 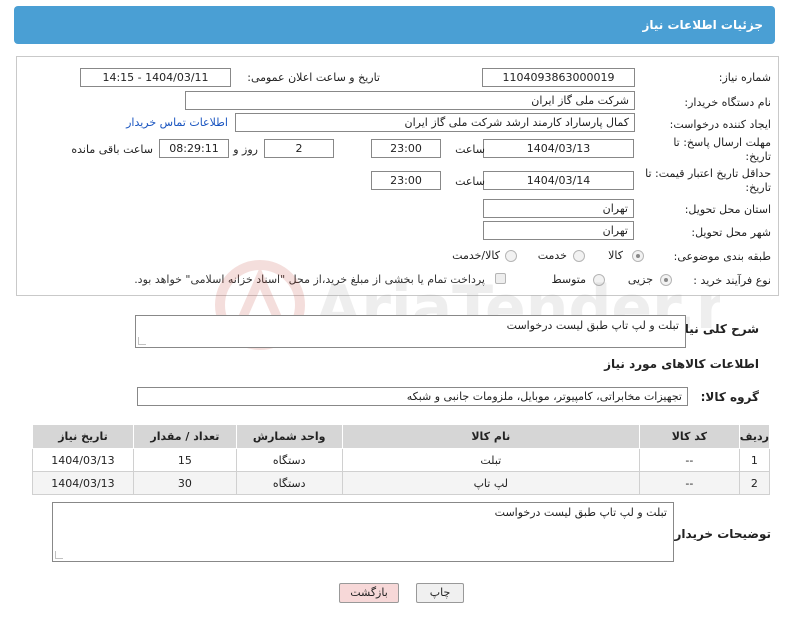 I want to click on category-option-goods-service: کالا/خدمت, so click(x=476, y=255).